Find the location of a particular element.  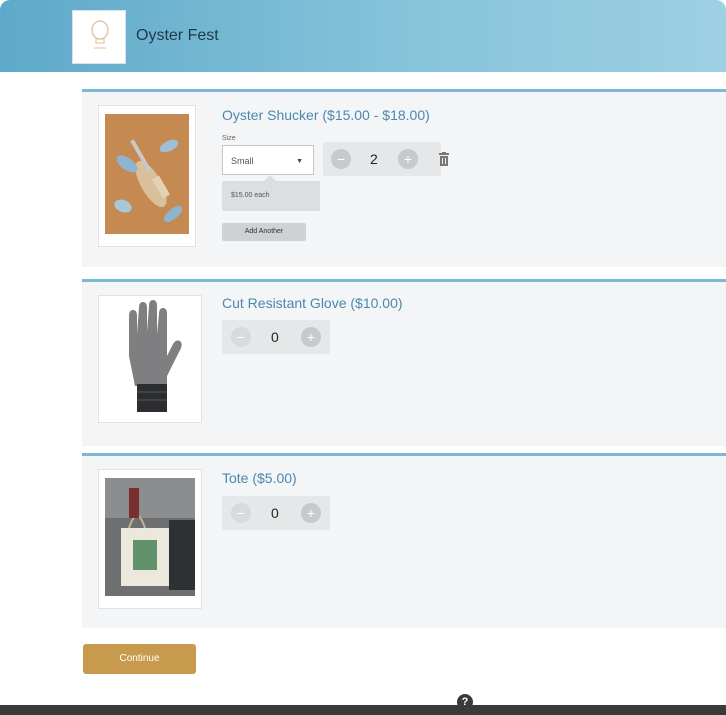

quantity-value: 2 is located at coordinates (374, 159).